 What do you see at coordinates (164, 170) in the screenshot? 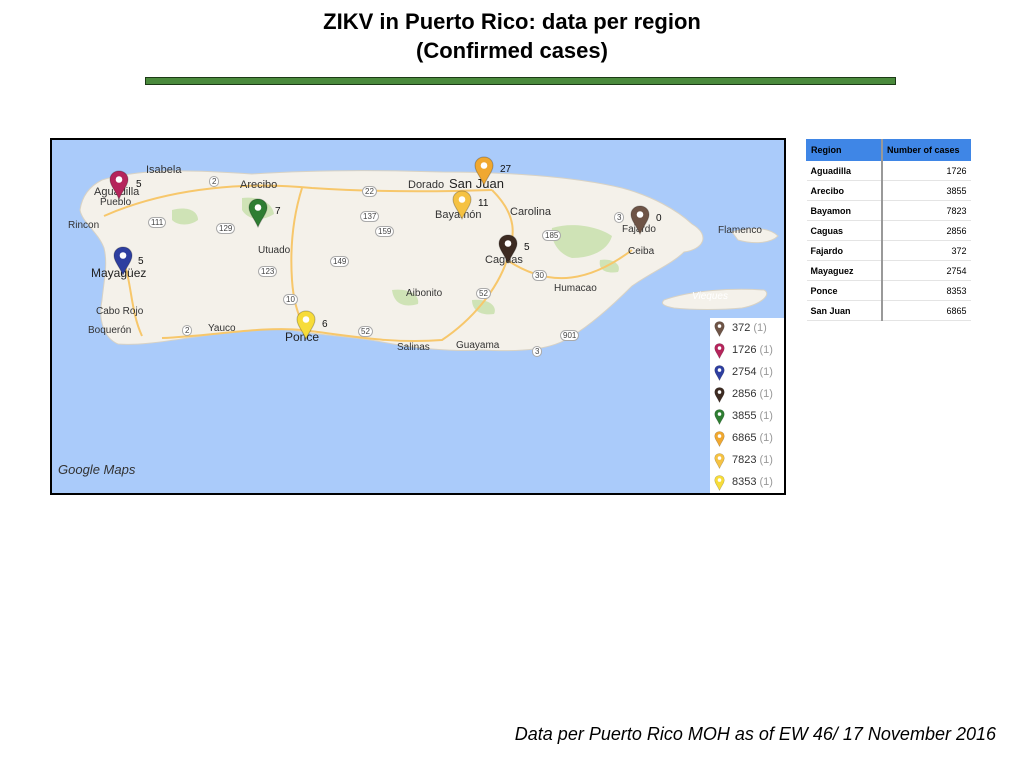
I see `place-label: Isabela` at bounding box center [164, 170].